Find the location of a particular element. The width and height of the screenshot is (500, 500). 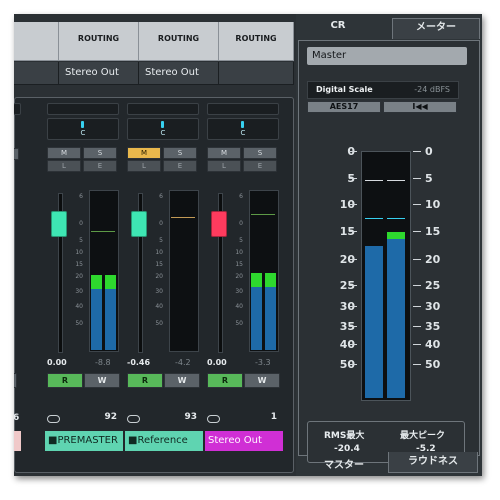

partial-write-button is located at coordinates (15, 380).